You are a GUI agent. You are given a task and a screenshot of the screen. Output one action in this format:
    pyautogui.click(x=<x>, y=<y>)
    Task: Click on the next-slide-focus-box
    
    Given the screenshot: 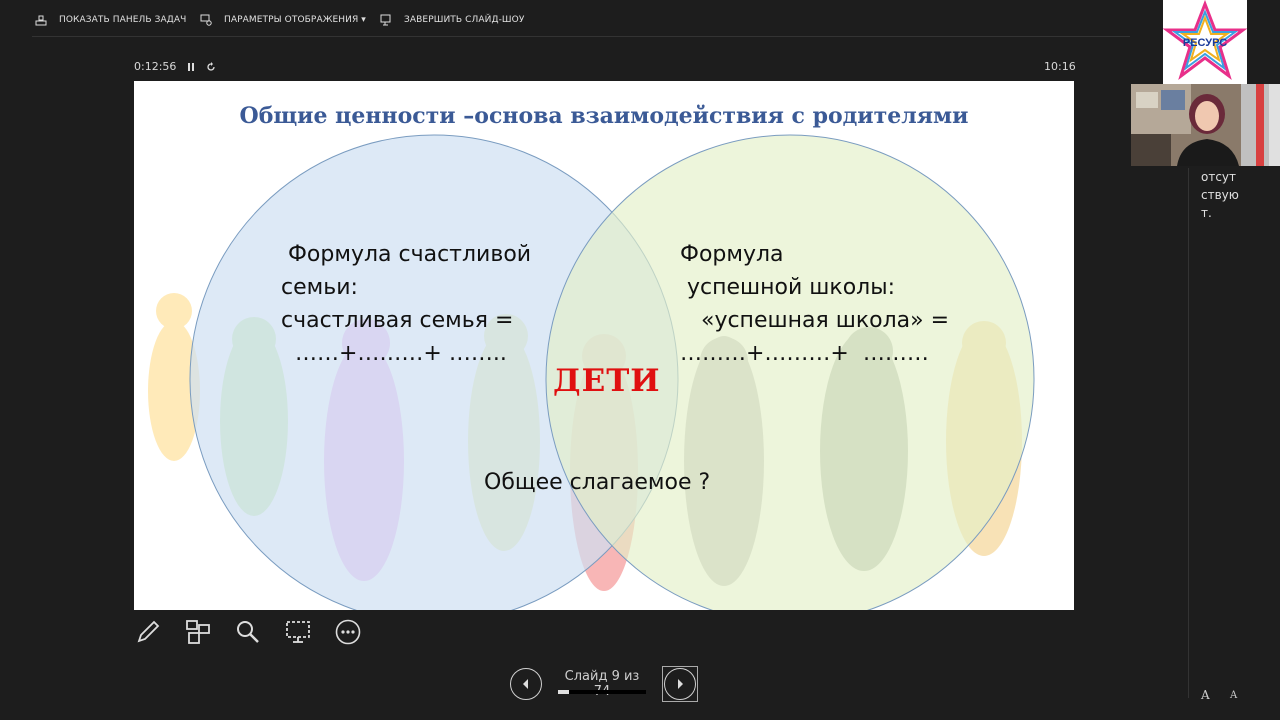 What is the action you would take?
    pyautogui.click(x=680, y=684)
    